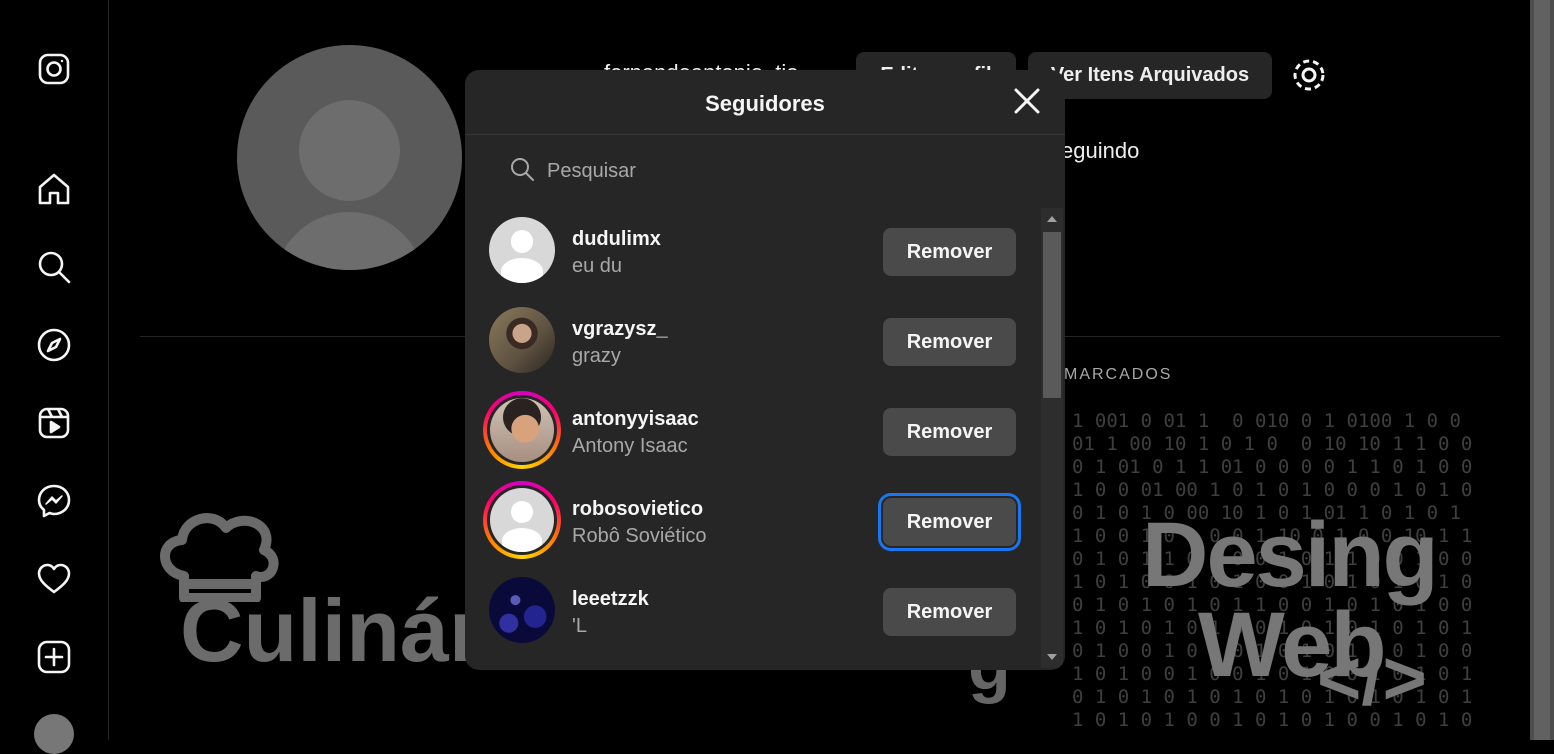 The width and height of the screenshot is (1554, 754). Describe the element at coordinates (753, 523) in the screenshot. I see `list-item: robosovietico Robô Soviético Remover` at that location.